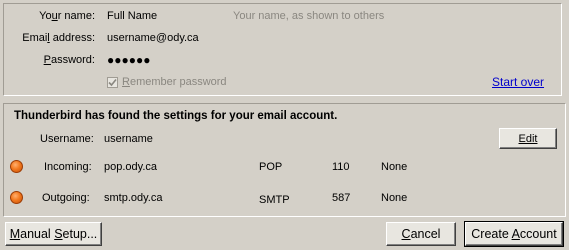  I want to click on incoming-label: Incoming:, so click(68, 167).